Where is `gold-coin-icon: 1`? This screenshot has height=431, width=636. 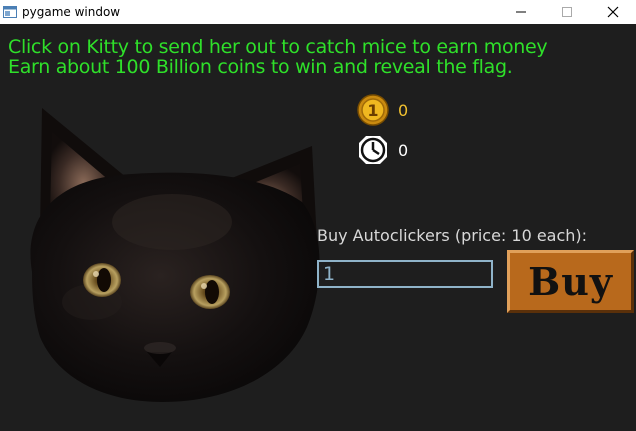
gold-coin-icon: 1 is located at coordinates (373, 110).